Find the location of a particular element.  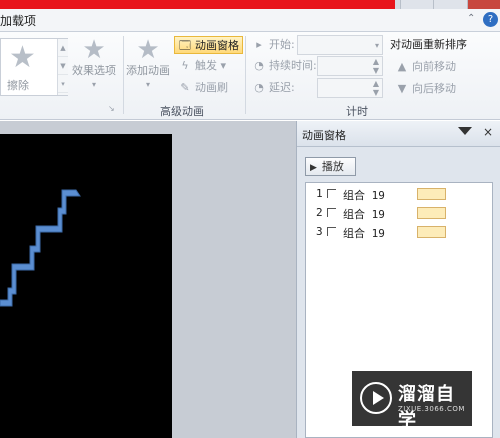

list-item: 1 组合 19 is located at coordinates (399, 193).